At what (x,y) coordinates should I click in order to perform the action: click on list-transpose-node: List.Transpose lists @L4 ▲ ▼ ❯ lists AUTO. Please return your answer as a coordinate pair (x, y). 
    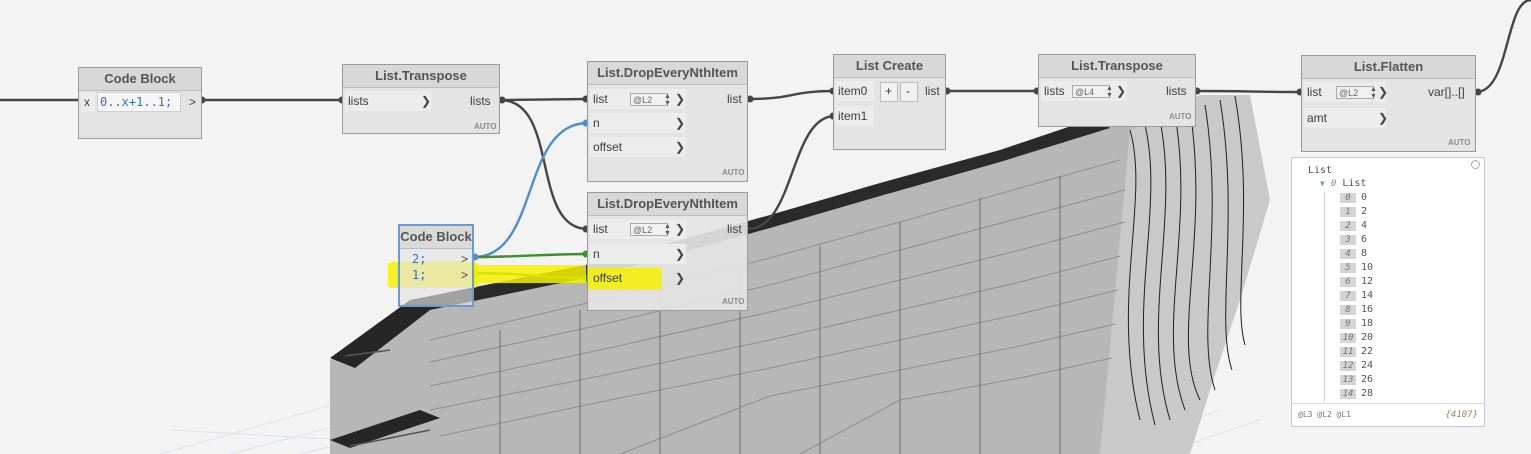
    Looking at the image, I should click on (1117, 90).